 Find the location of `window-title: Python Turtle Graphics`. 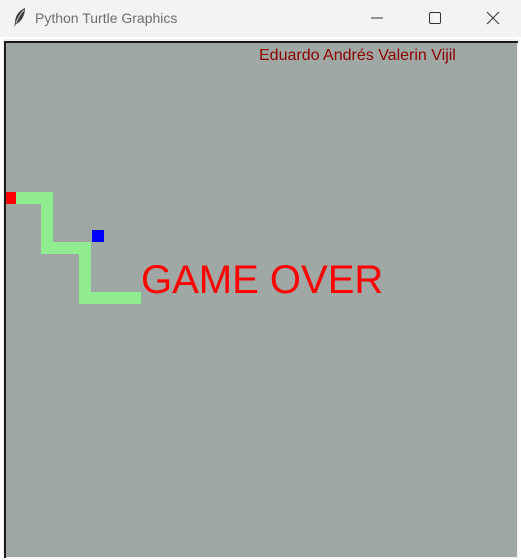

window-title: Python Turtle Graphics is located at coordinates (106, 18).